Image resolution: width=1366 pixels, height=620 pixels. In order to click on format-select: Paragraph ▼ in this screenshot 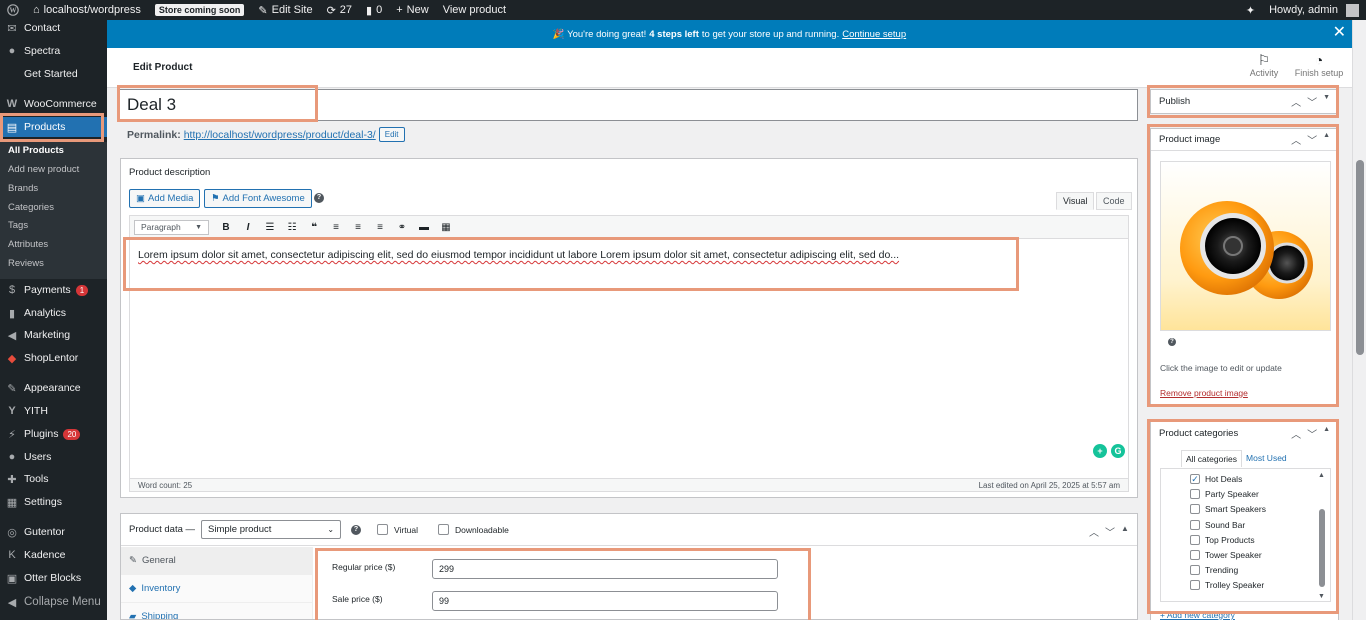, I will do `click(171, 227)`.